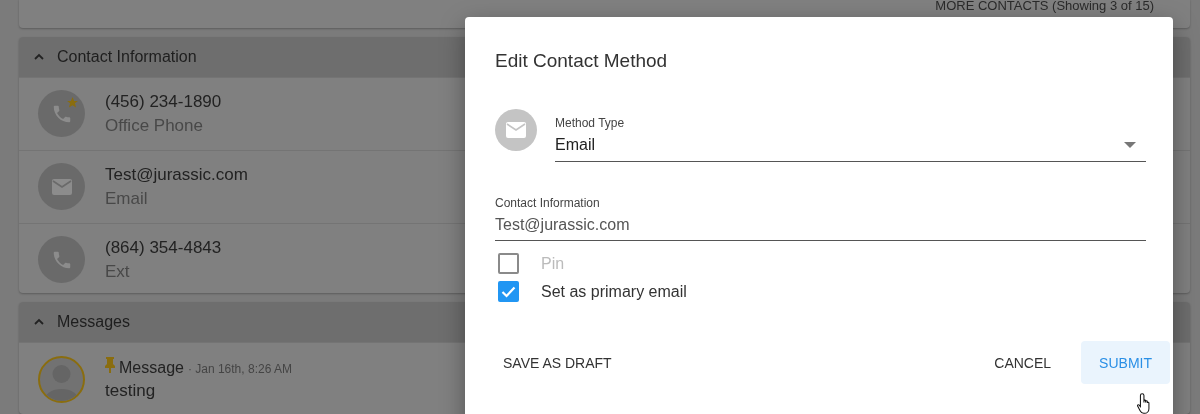 The width and height of the screenshot is (1200, 414). What do you see at coordinates (553, 263) in the screenshot?
I see `checkbox-label: Pin` at bounding box center [553, 263].